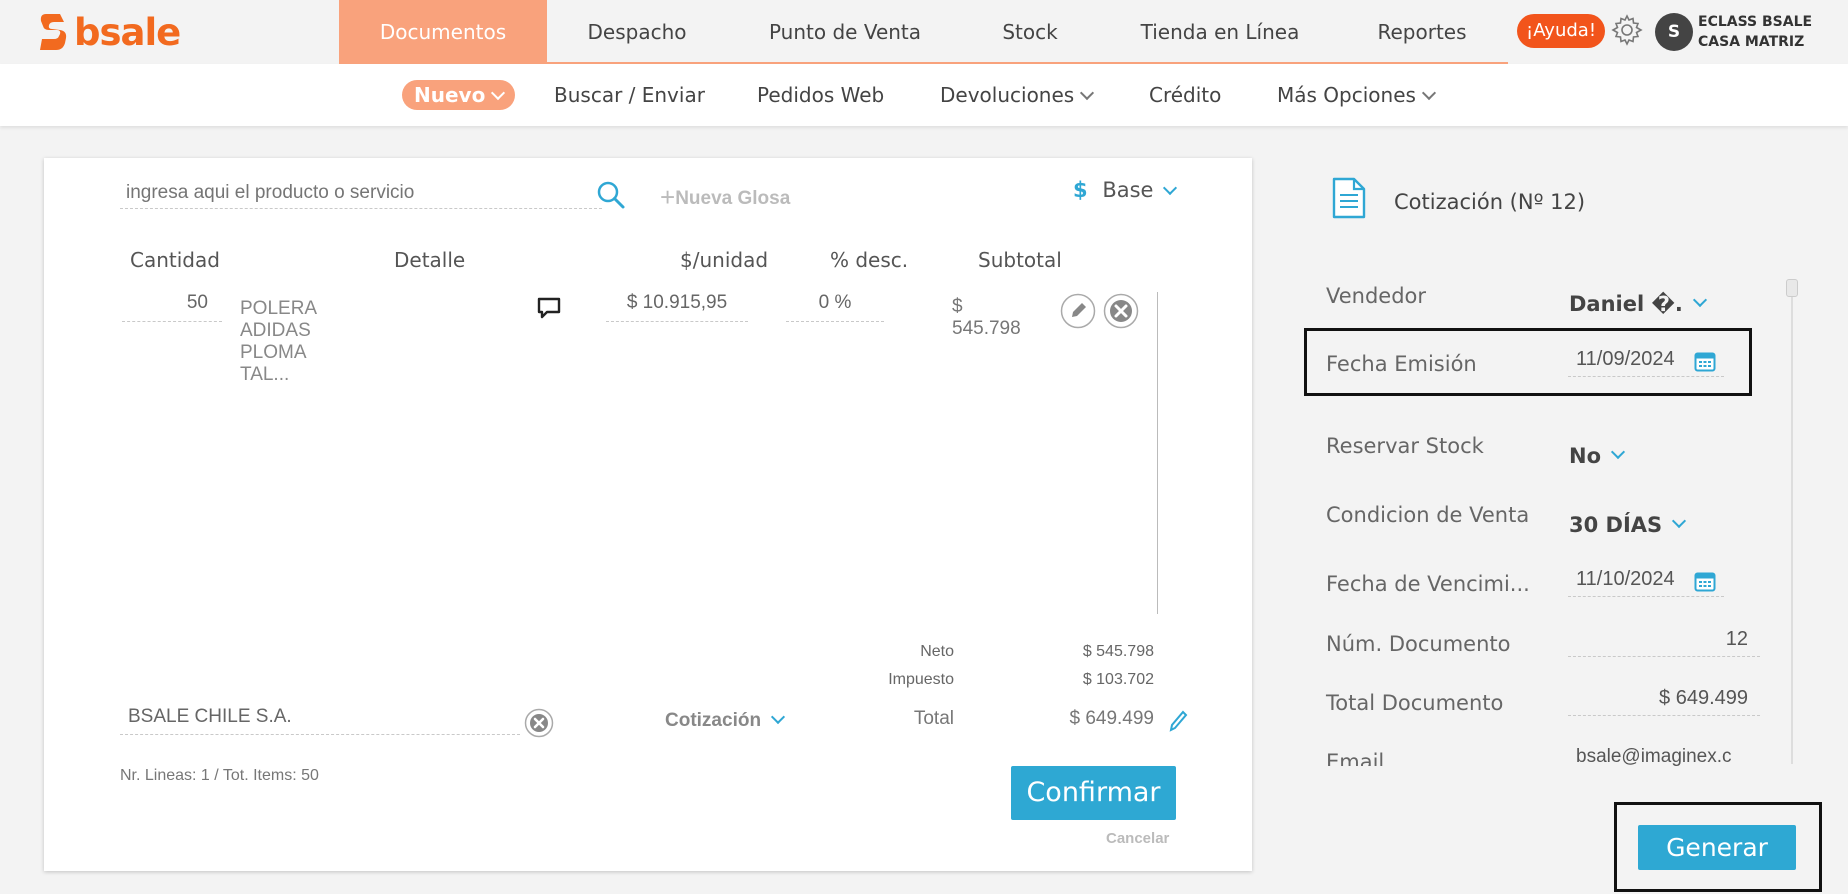  Describe the element at coordinates (1185, 95) in the screenshot. I see `subnav-credito: Crédito` at that location.